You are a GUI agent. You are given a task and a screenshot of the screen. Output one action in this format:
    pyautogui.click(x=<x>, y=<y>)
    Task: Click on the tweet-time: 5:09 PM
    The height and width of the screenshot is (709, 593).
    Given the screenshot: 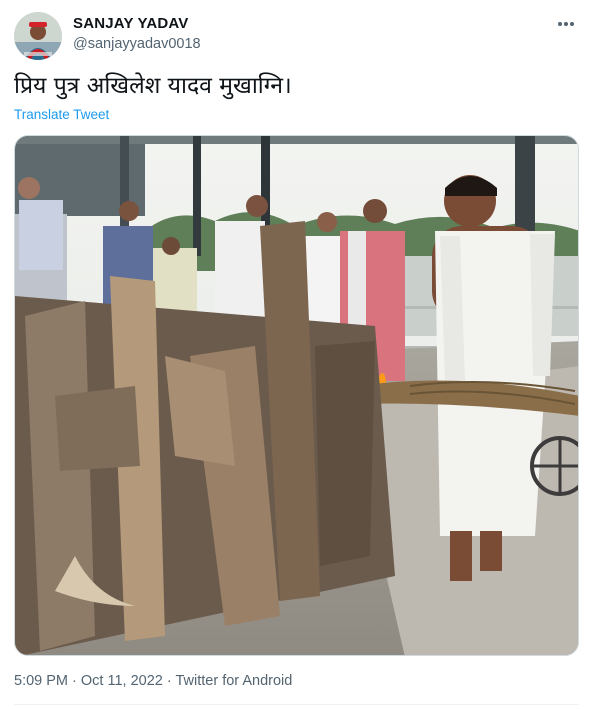 What is the action you would take?
    pyautogui.click(x=41, y=681)
    